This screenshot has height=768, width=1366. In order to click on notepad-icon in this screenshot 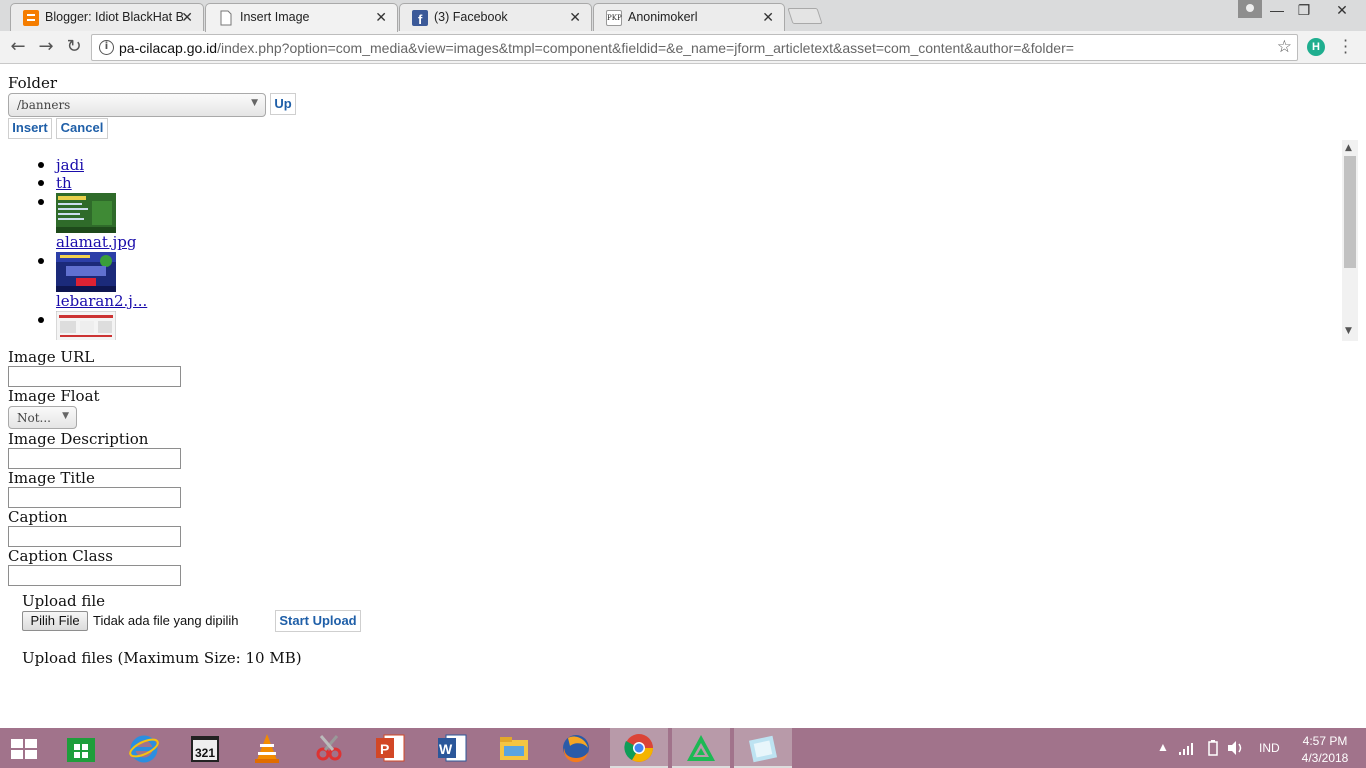, I will do `click(763, 748)`.